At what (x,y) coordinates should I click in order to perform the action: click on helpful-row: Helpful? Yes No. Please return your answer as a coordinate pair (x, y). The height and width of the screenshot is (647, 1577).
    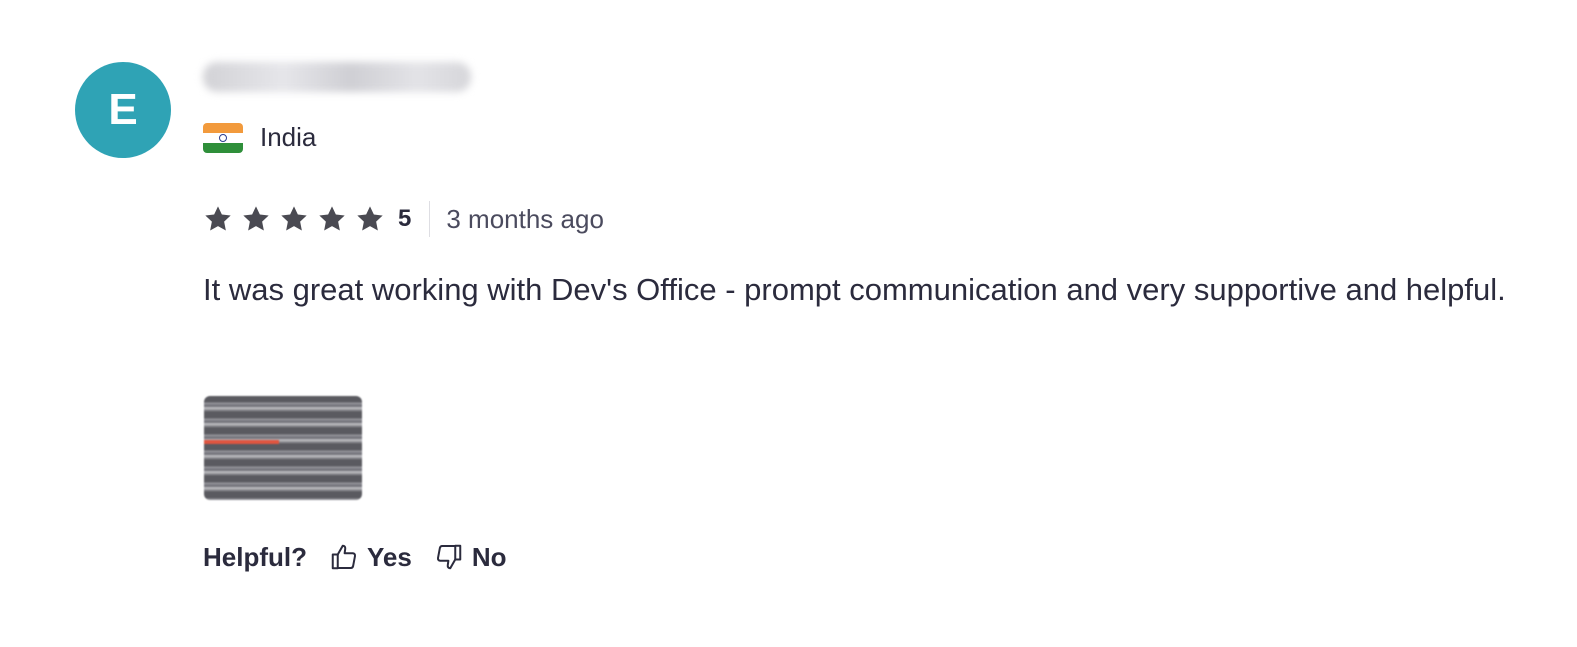
    Looking at the image, I should click on (366, 557).